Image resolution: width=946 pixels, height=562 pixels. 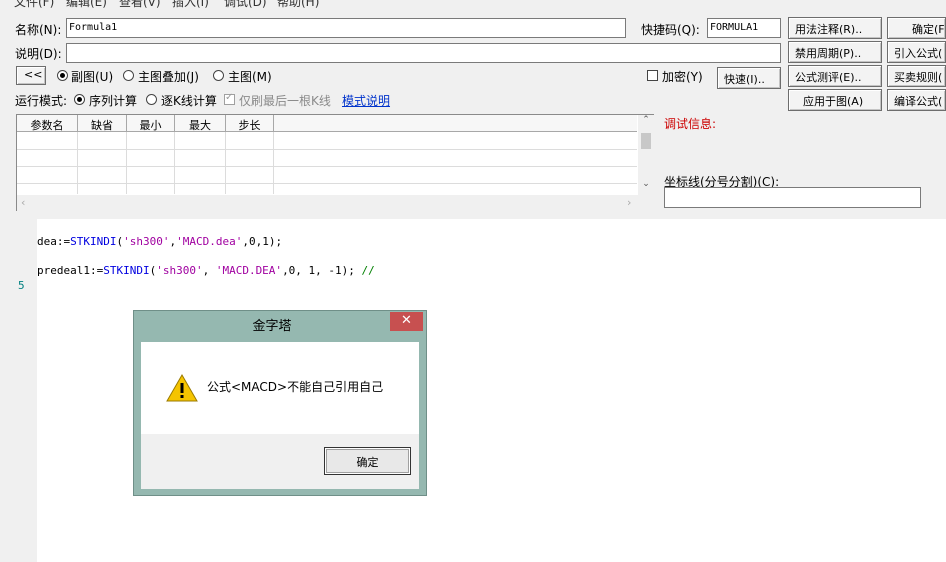 I want to click on scroll-thumb, so click(x=646, y=141).